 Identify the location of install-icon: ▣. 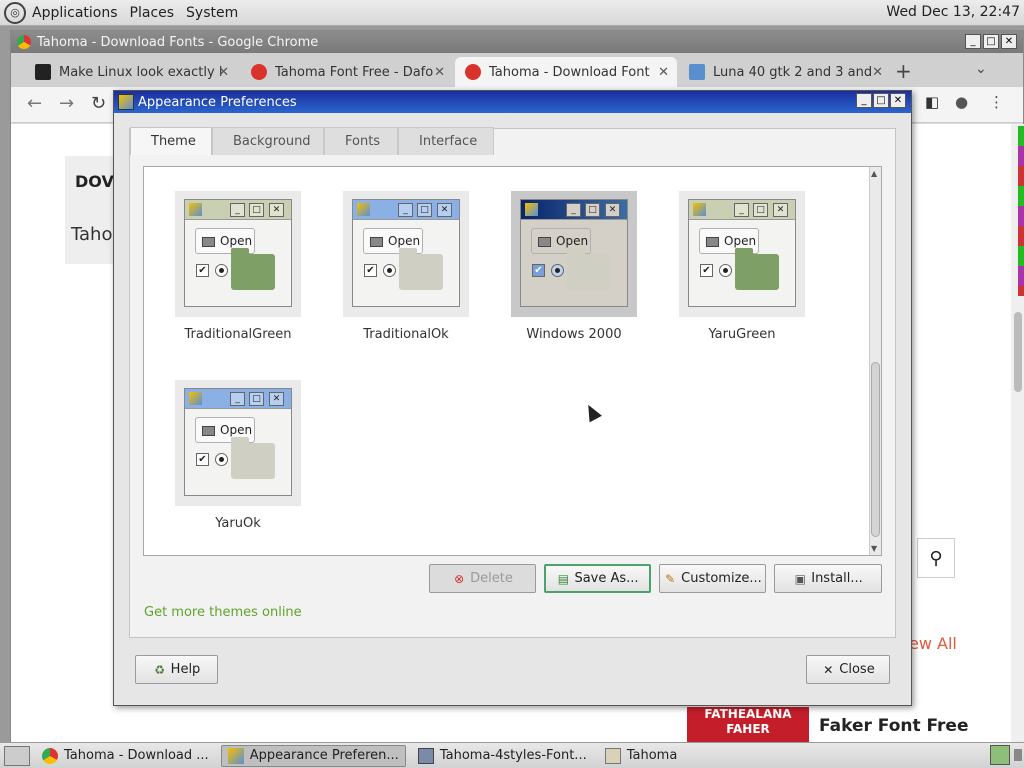
(800, 578).